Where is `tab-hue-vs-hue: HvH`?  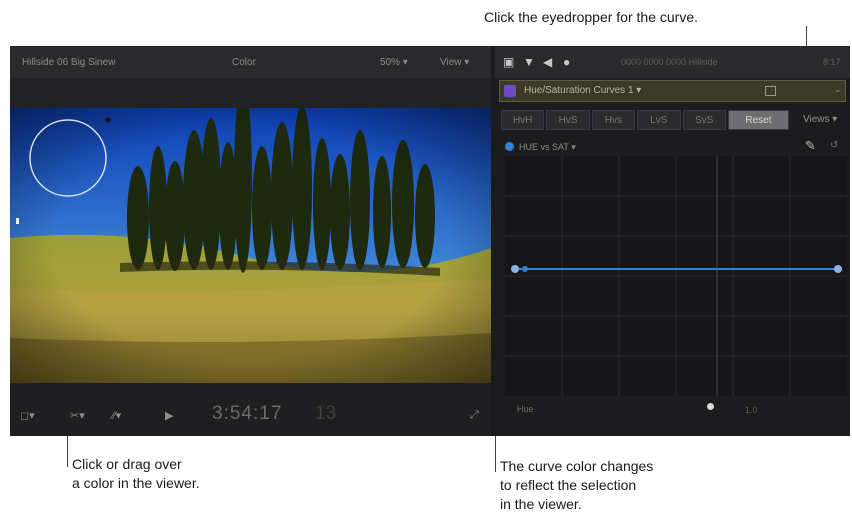
tab-hue-vs-hue: HvH is located at coordinates (523, 120).